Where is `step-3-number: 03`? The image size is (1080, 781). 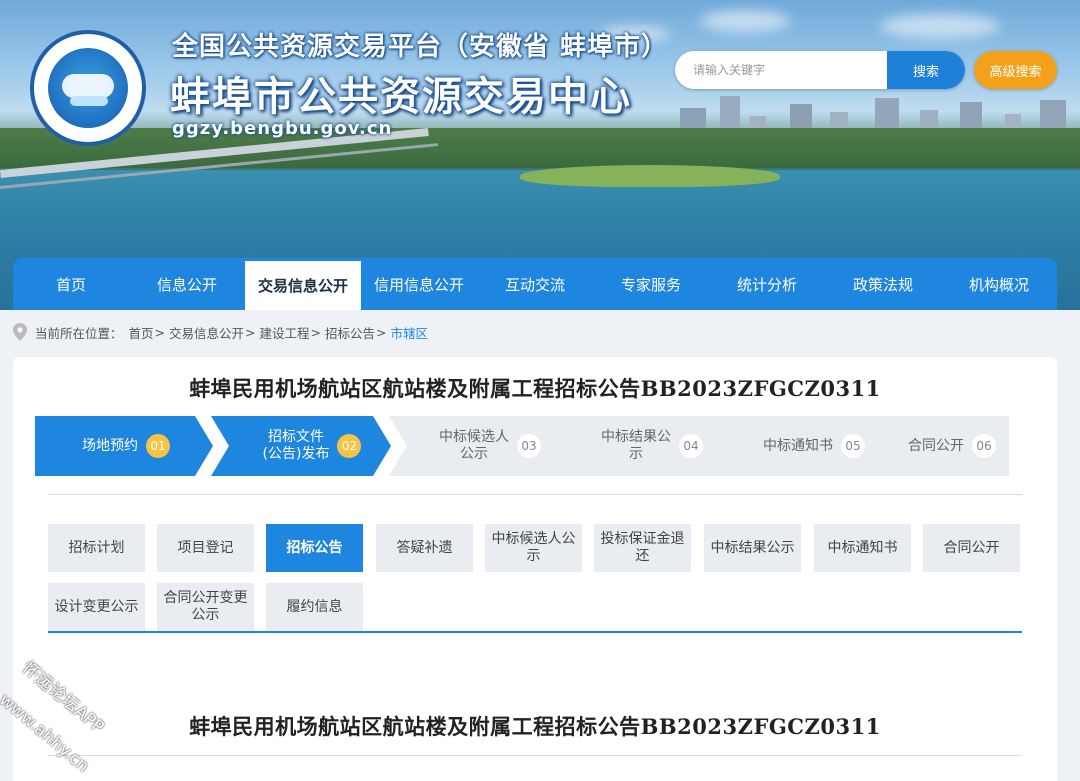 step-3-number: 03 is located at coordinates (529, 446).